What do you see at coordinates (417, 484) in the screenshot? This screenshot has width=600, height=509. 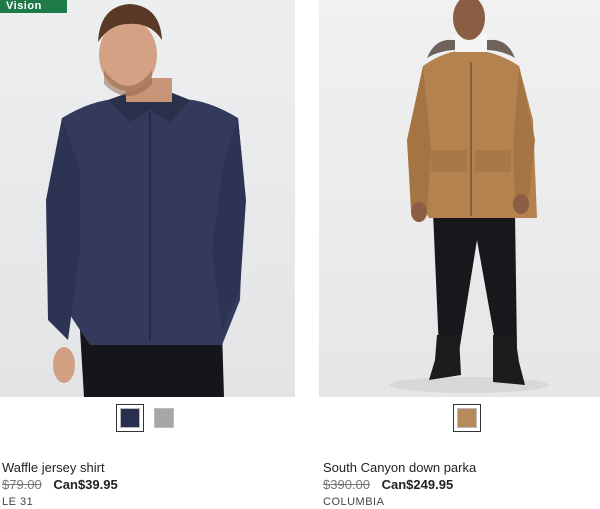 I see `sale-price: Can$249.95` at bounding box center [417, 484].